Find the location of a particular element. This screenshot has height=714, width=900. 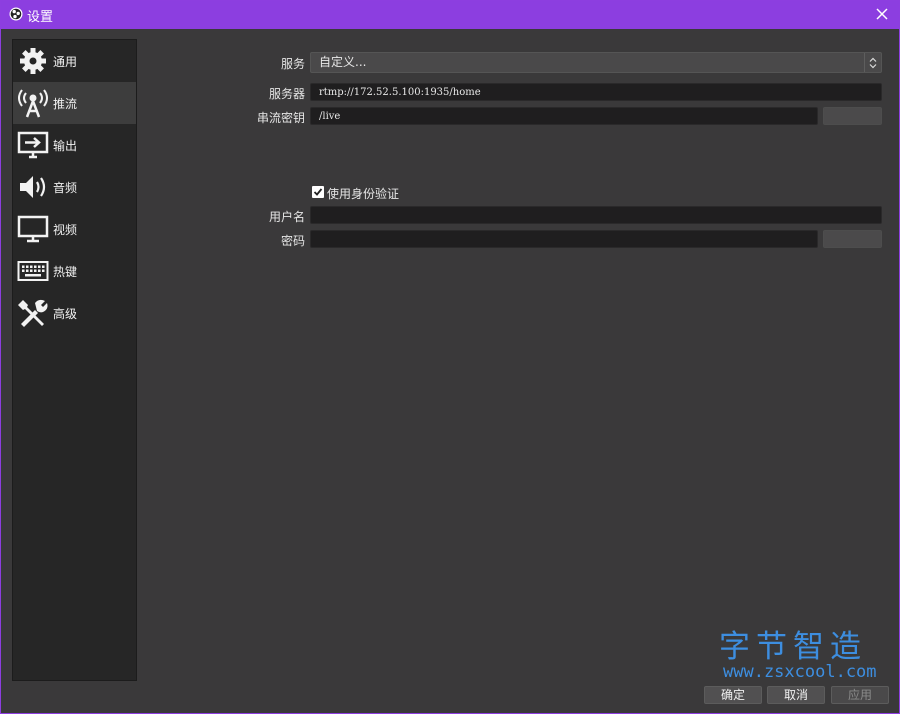

watermark-url: www.zsxcool.com is located at coordinates (800, 672).